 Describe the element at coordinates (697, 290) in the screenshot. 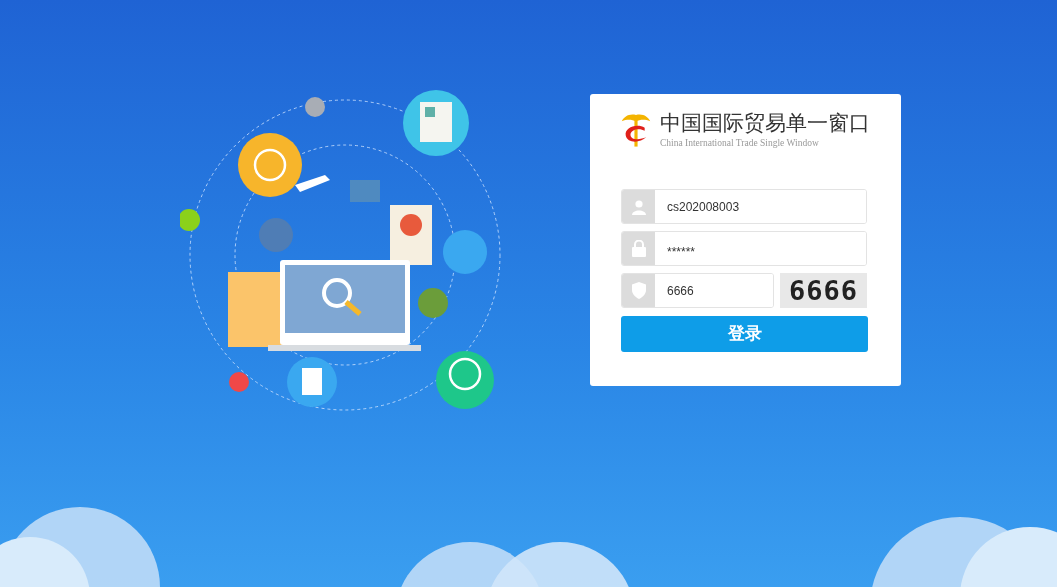

I see `input-field: 6666` at that location.